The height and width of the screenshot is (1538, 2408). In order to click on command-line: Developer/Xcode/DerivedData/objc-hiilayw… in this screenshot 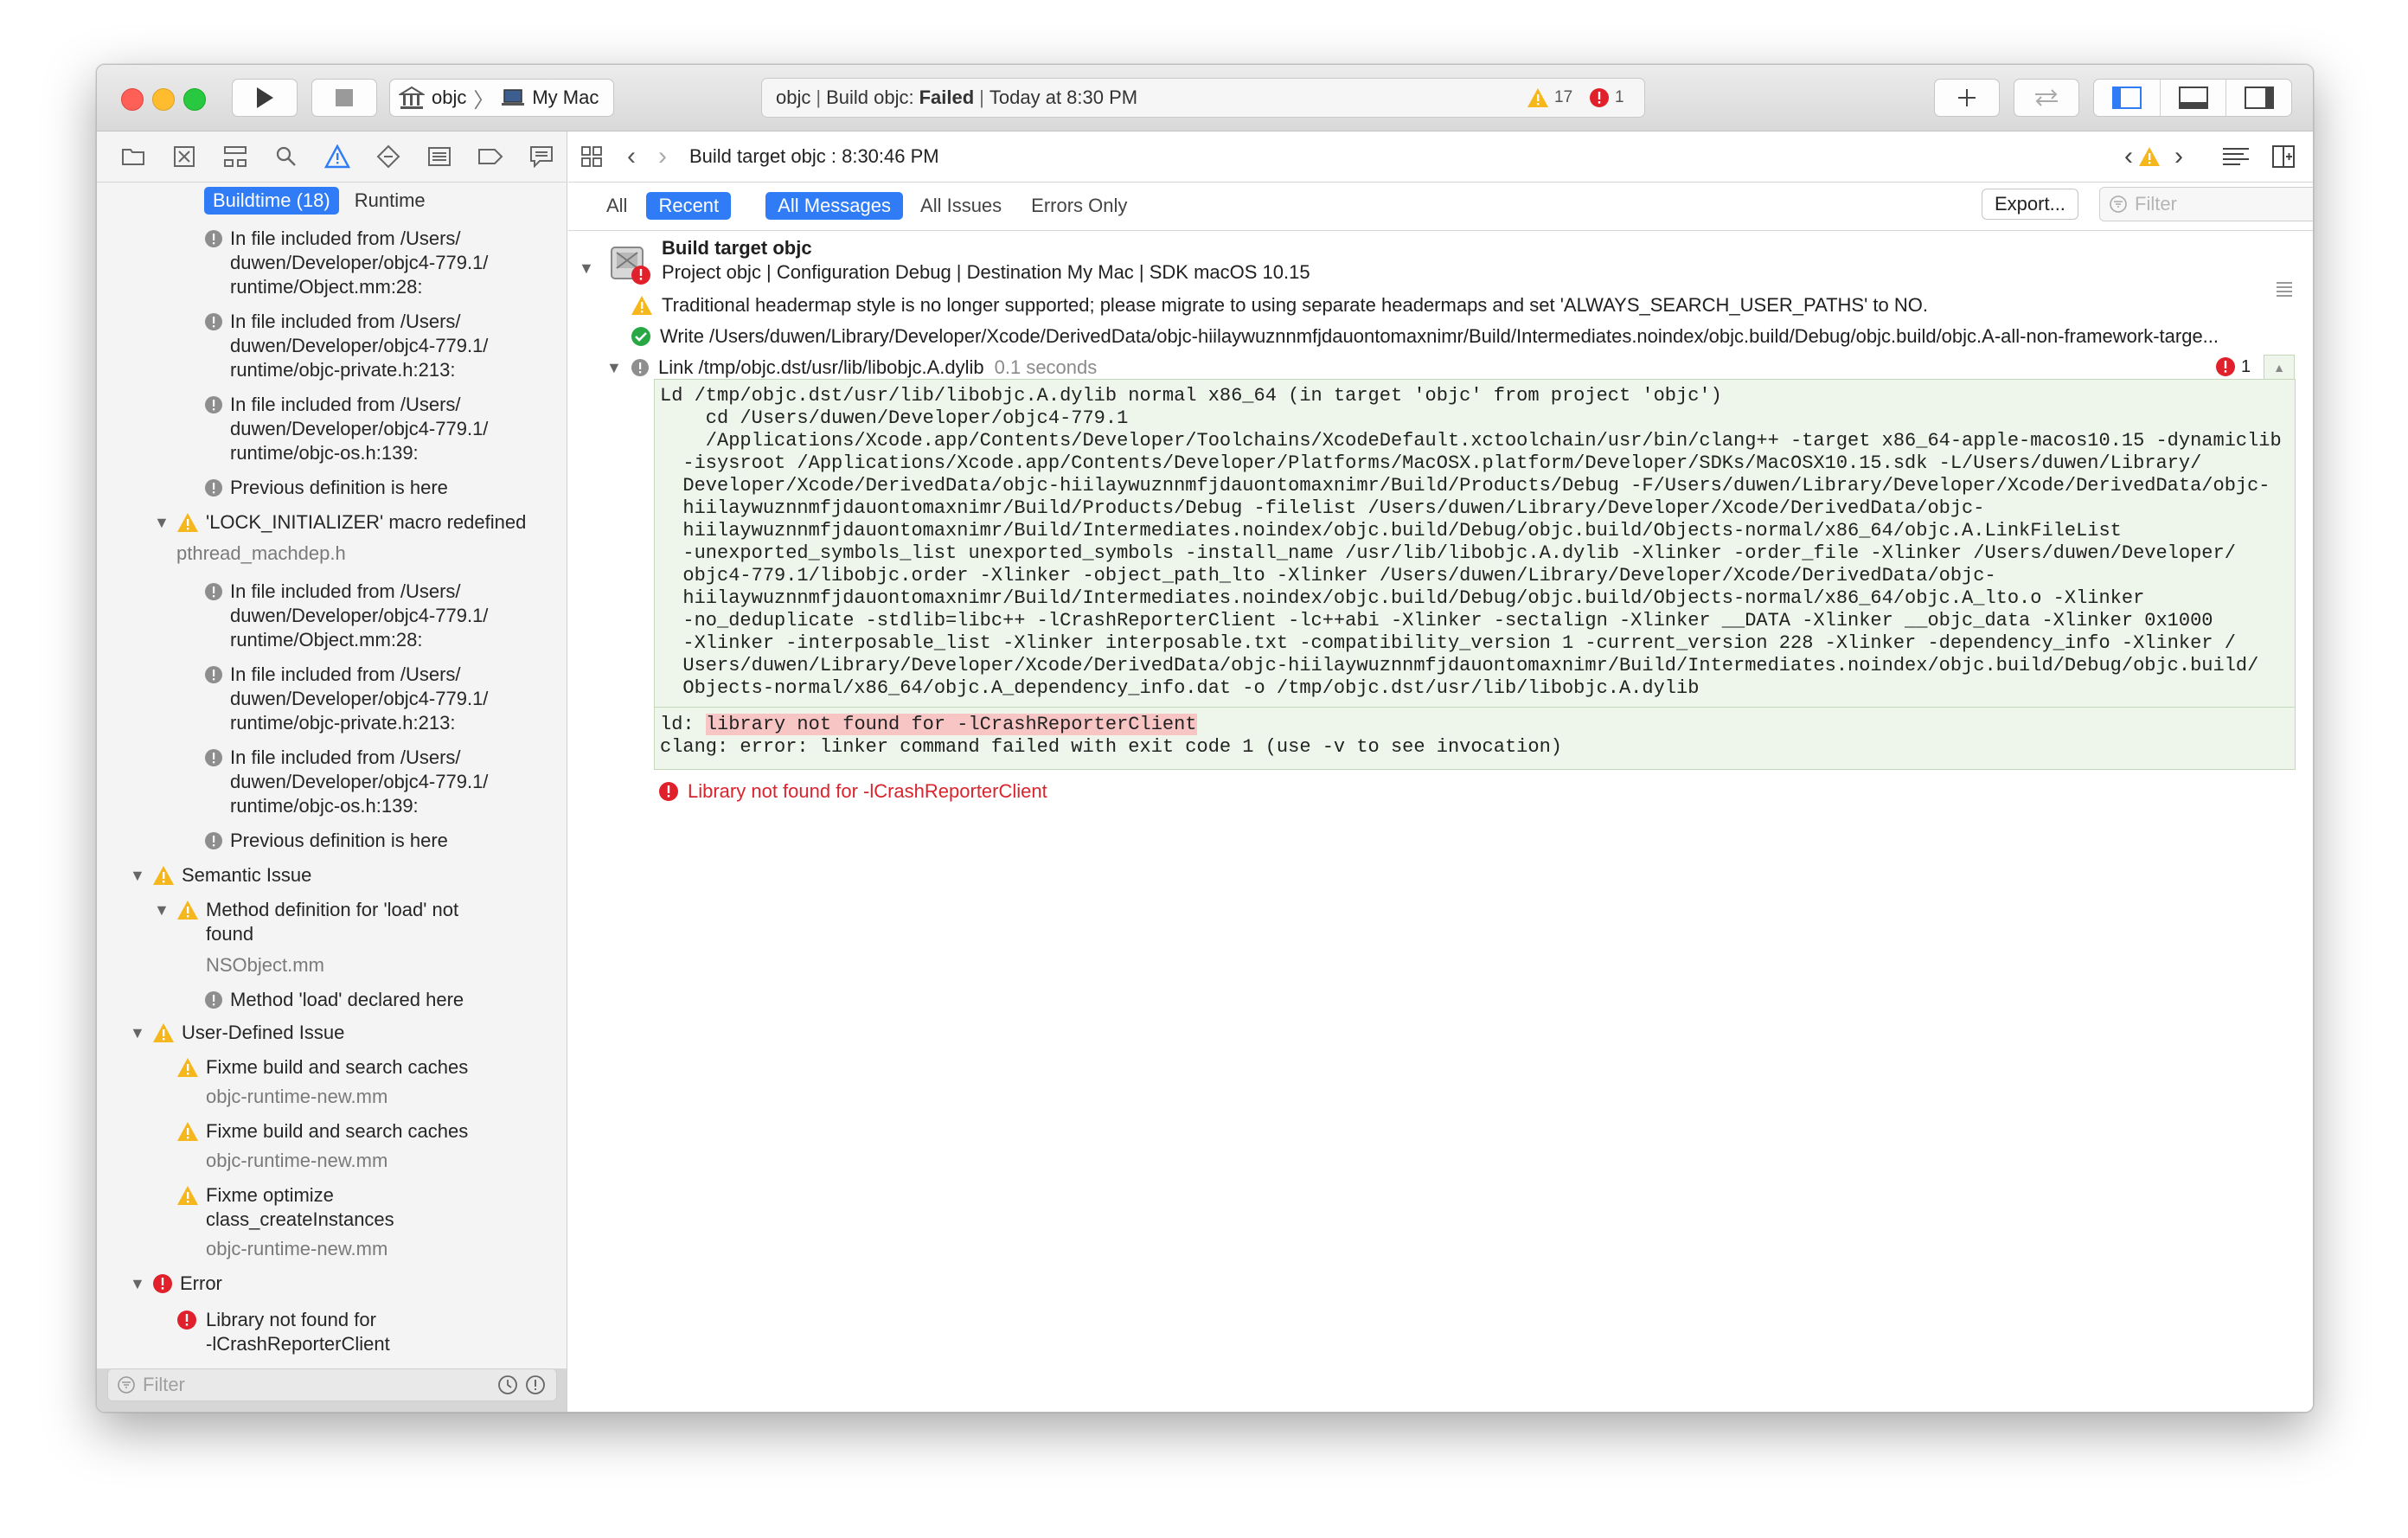, I will do `click(1477, 486)`.